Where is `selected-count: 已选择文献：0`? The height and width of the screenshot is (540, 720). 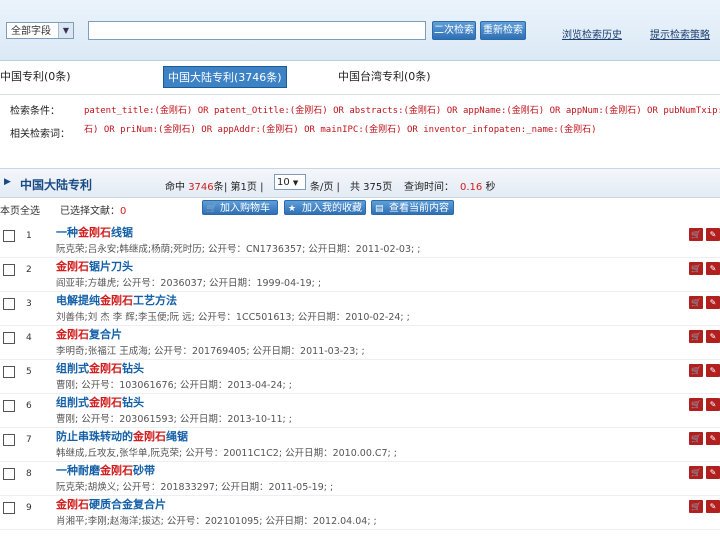 selected-count: 已选择文献：0 is located at coordinates (93, 211).